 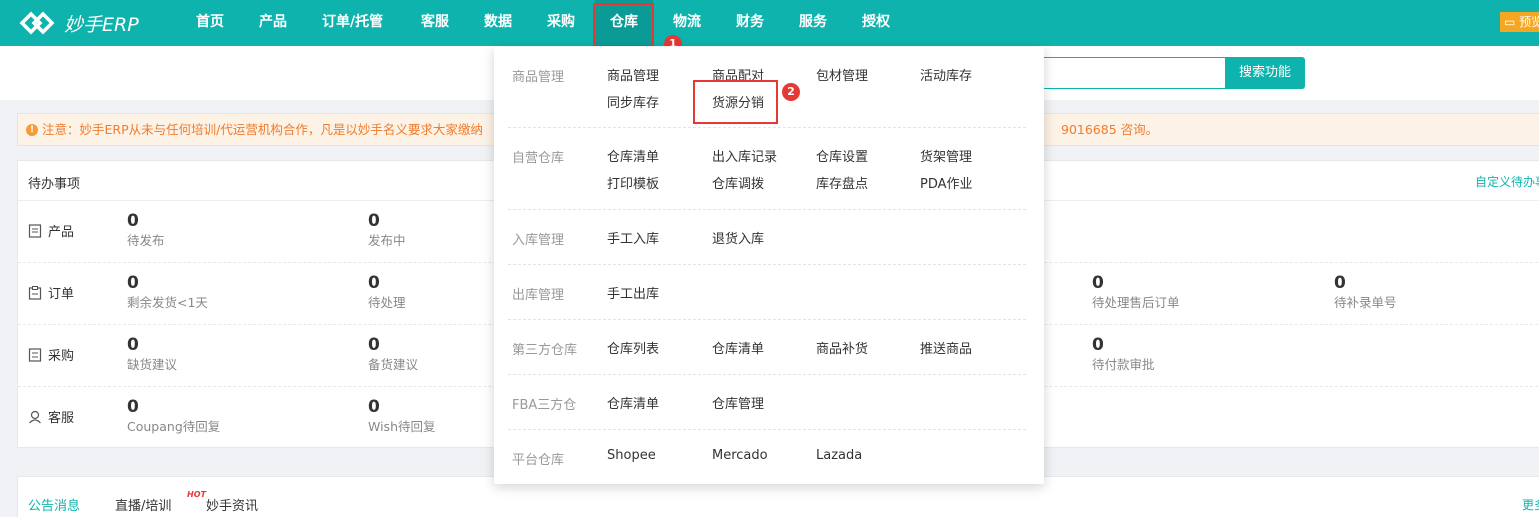 What do you see at coordinates (1110, 129) in the screenshot?
I see `notice-text-right: 9016685 咨询。` at bounding box center [1110, 129].